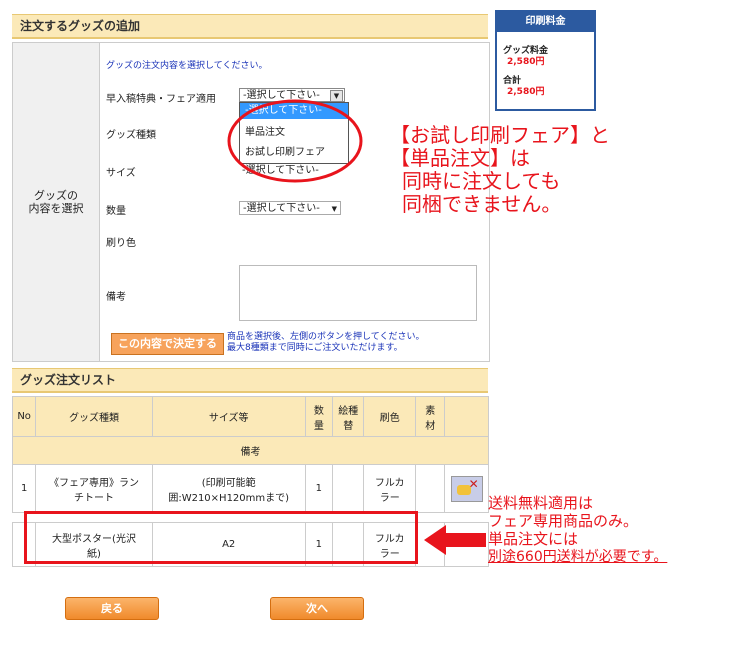 The image size is (750, 646). What do you see at coordinates (430, 411) in the screenshot?
I see `col-material-line1: 素` at bounding box center [430, 411].